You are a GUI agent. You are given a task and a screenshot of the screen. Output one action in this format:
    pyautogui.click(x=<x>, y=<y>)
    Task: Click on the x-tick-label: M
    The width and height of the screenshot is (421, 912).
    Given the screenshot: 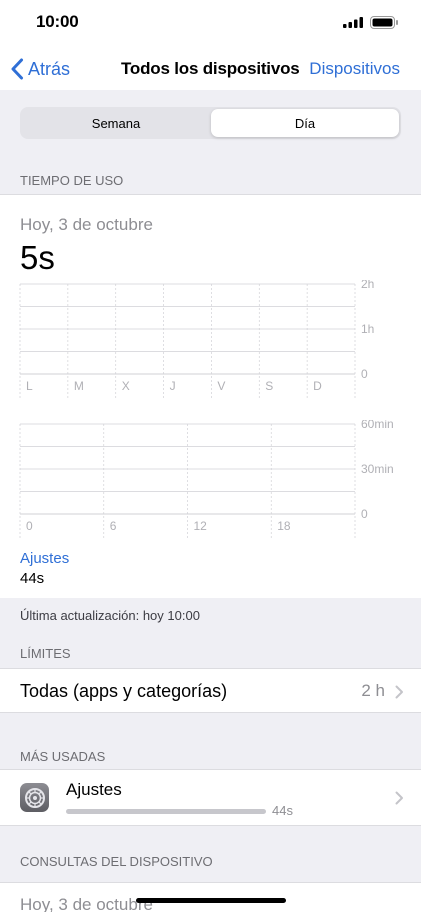 What is the action you would take?
    pyautogui.click(x=79, y=386)
    